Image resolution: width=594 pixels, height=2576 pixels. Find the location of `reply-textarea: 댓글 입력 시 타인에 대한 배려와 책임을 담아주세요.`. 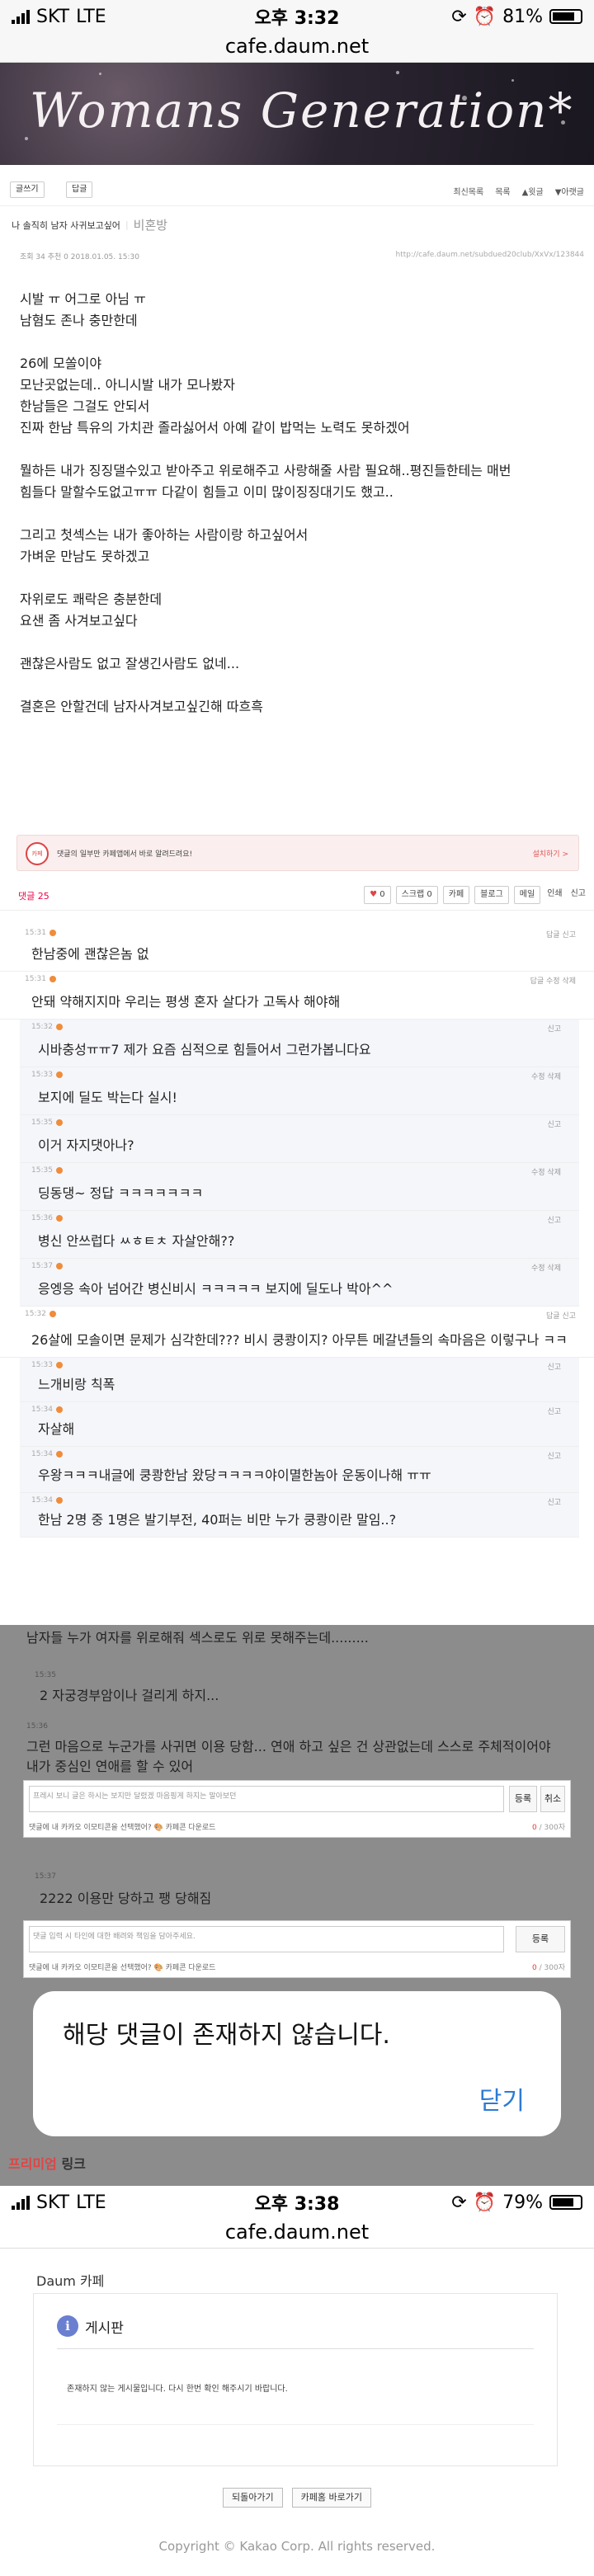

reply-textarea: 댓글 입력 시 타인에 대한 배려와 책임을 담아주세요. is located at coordinates (266, 1939).